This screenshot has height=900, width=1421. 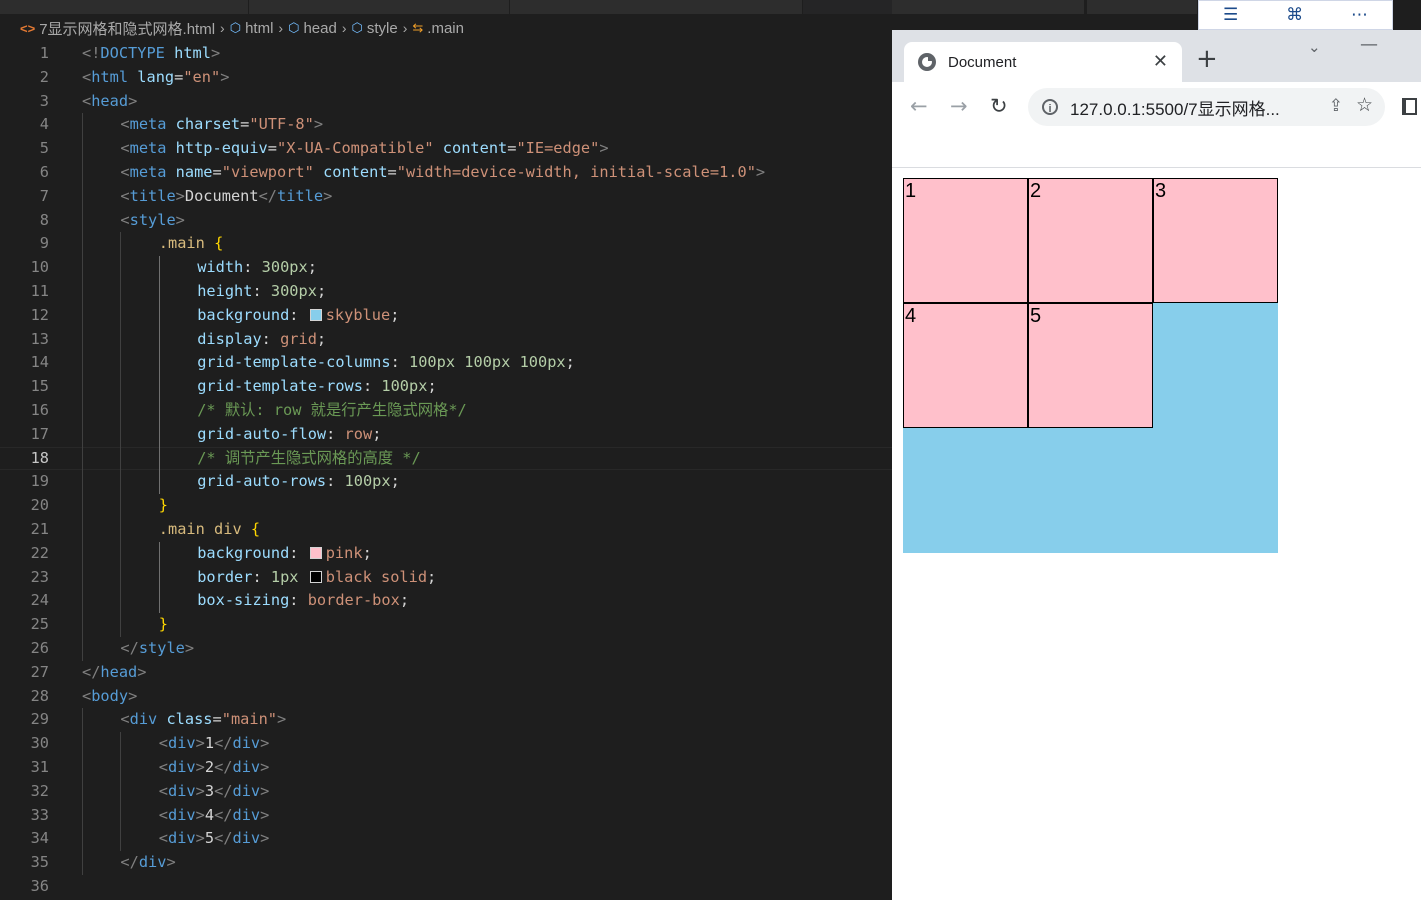 What do you see at coordinates (1207, 59) in the screenshot?
I see `new-tab-icon: +` at bounding box center [1207, 59].